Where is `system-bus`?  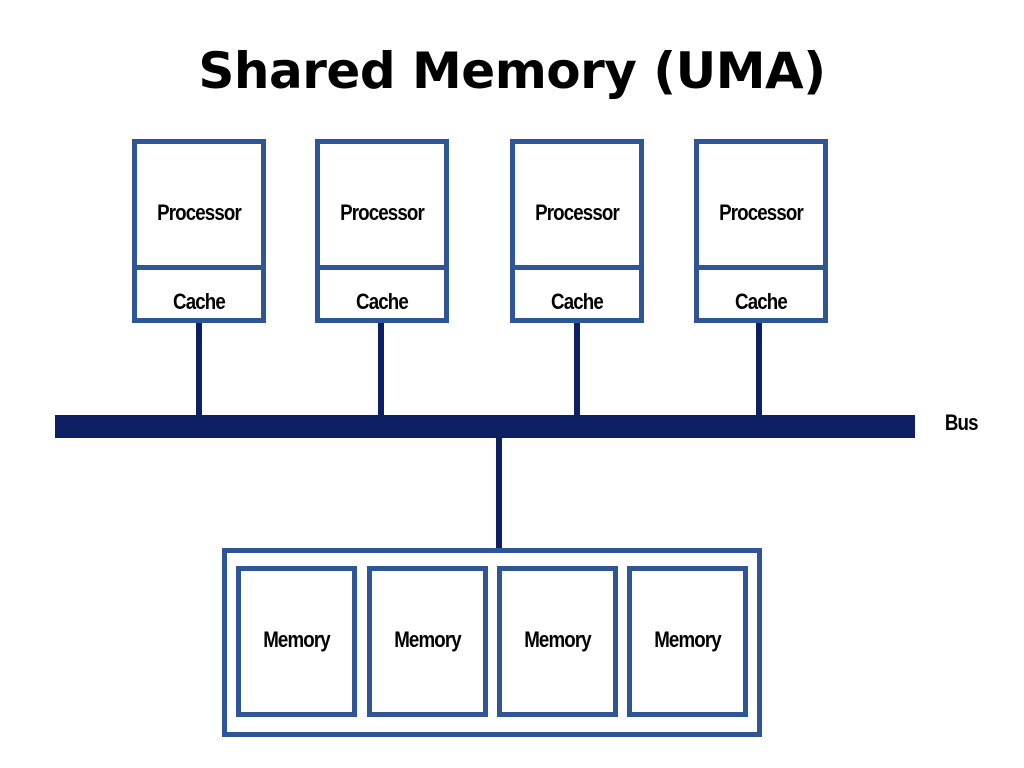 system-bus is located at coordinates (485, 426).